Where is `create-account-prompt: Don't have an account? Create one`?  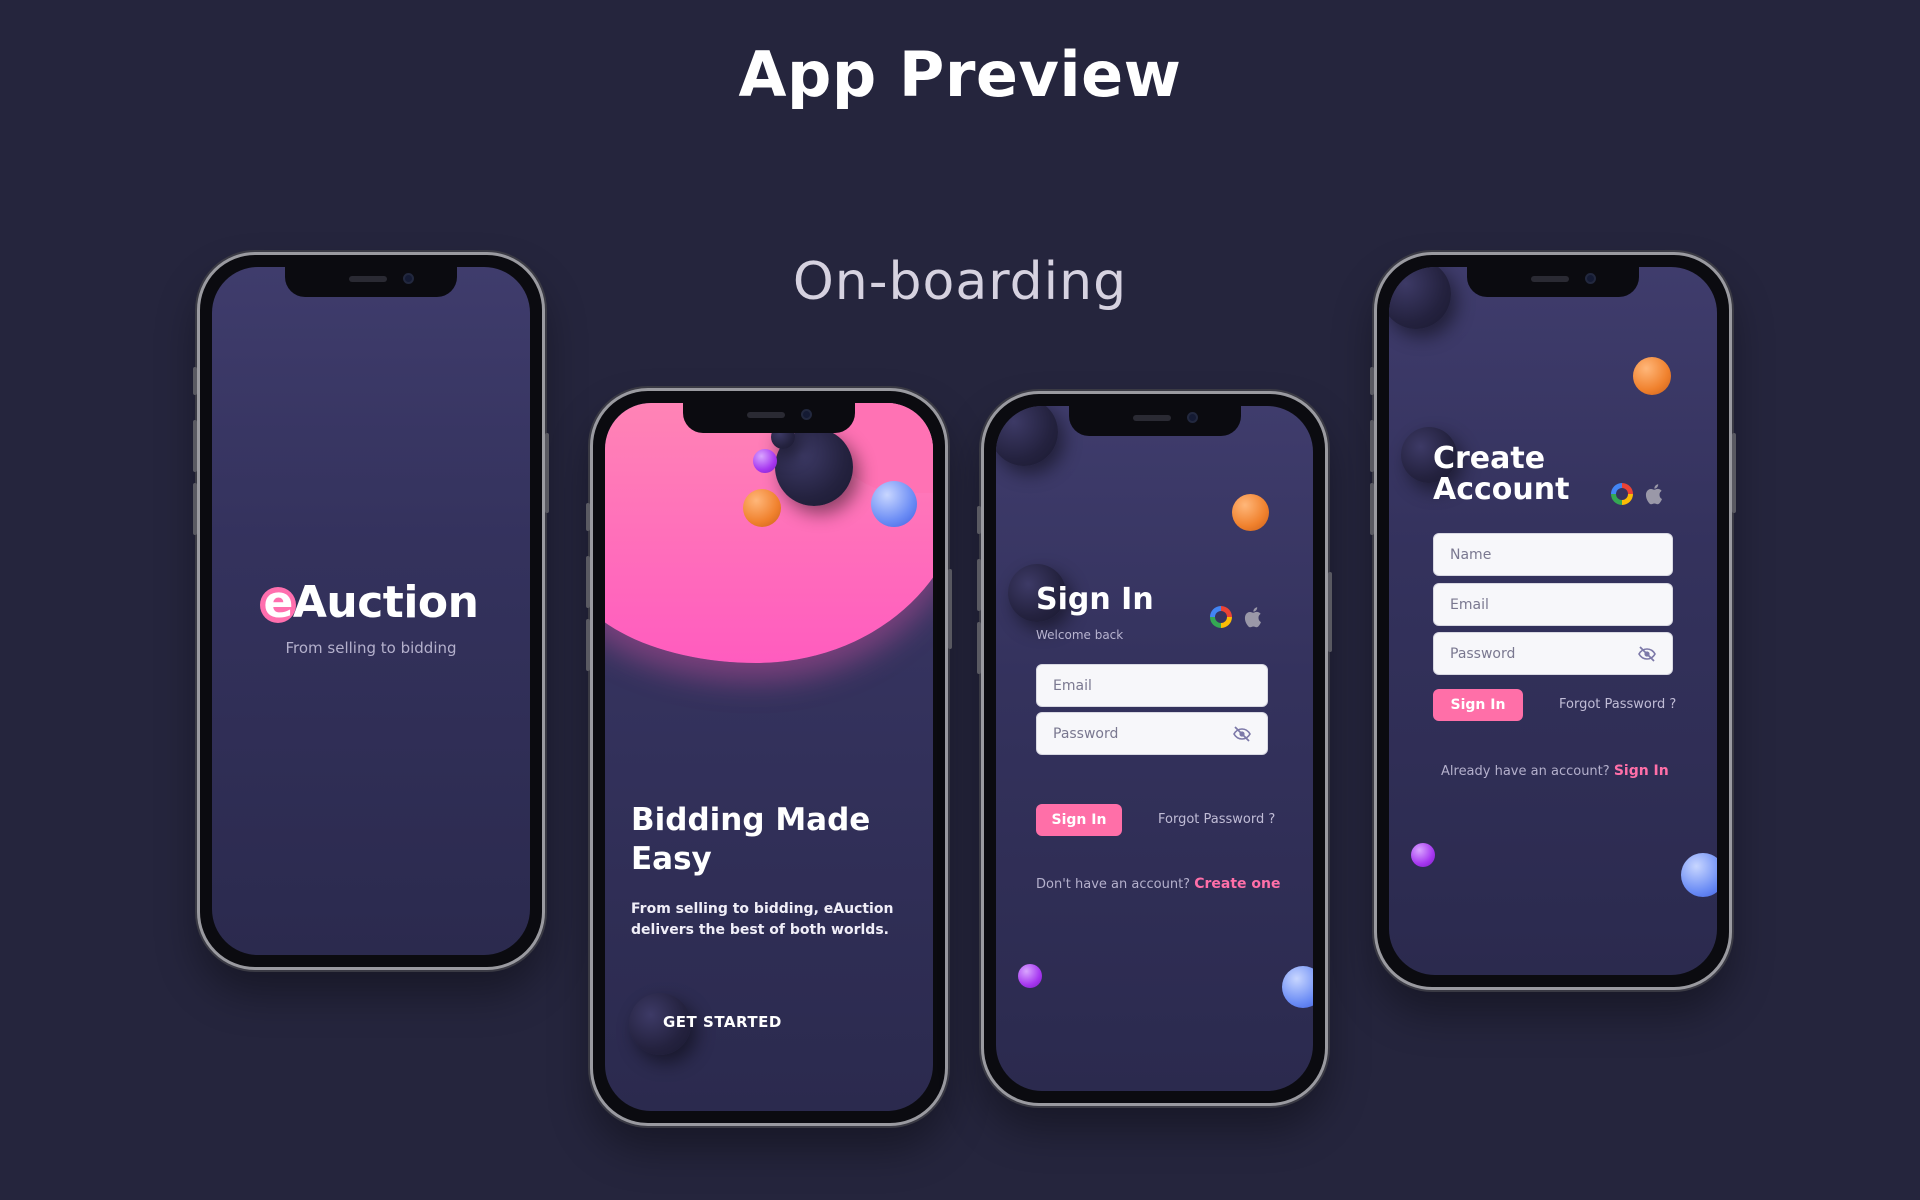 create-account-prompt: Don't have an account? Create one is located at coordinates (1158, 884).